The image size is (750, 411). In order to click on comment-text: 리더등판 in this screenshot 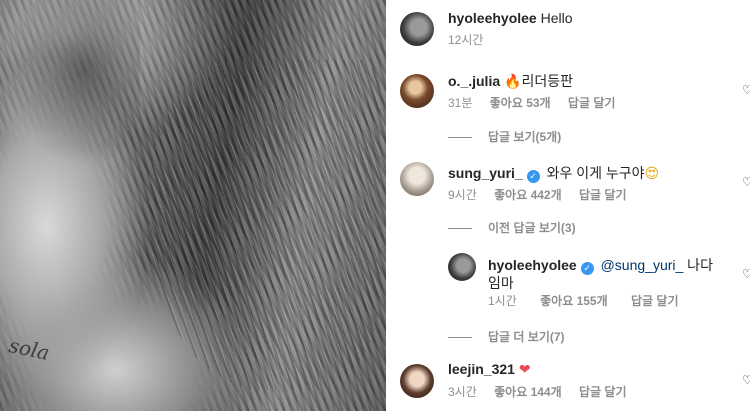, I will do `click(547, 81)`.